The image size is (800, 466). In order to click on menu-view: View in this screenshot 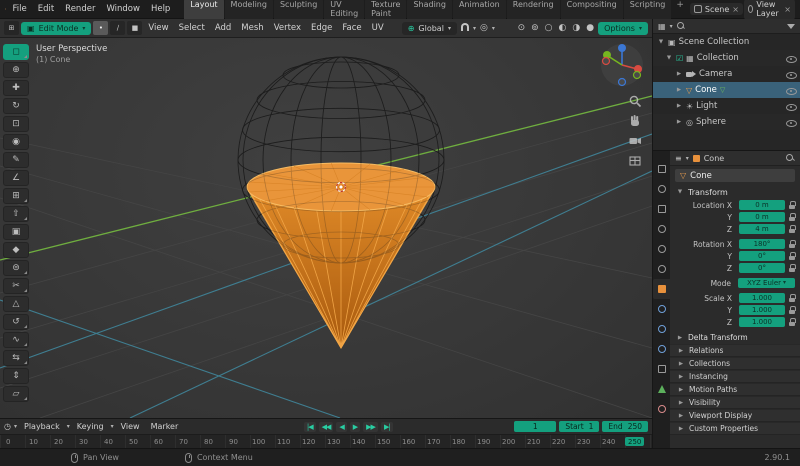, I will do `click(158, 28)`.